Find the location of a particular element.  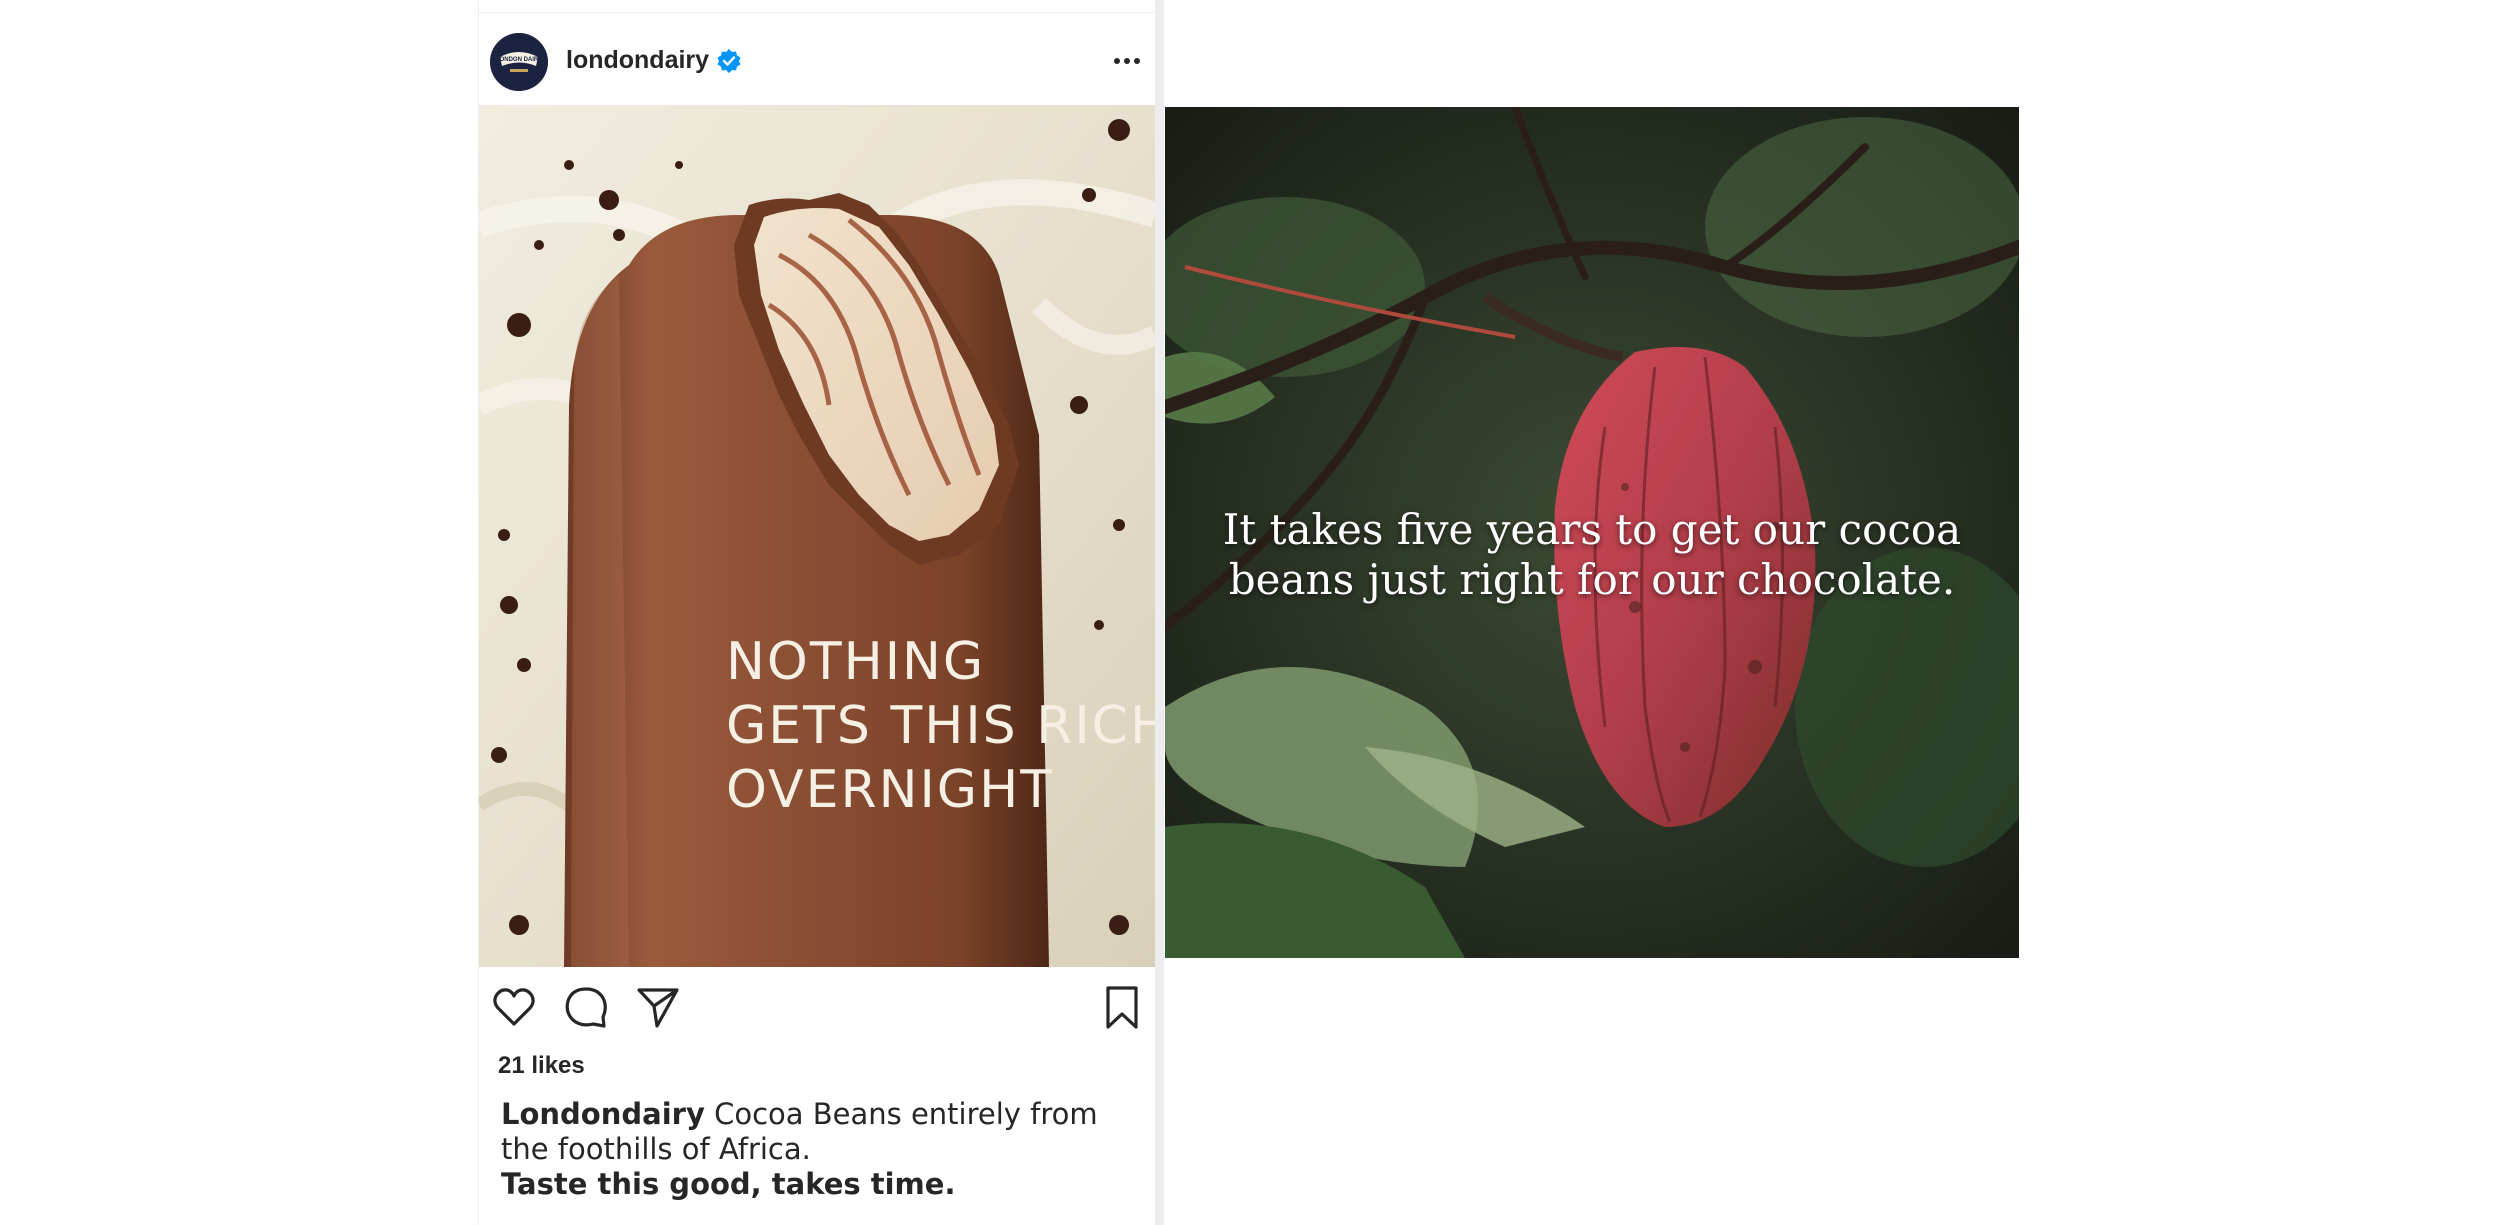

heart-icon is located at coordinates (514, 1007).